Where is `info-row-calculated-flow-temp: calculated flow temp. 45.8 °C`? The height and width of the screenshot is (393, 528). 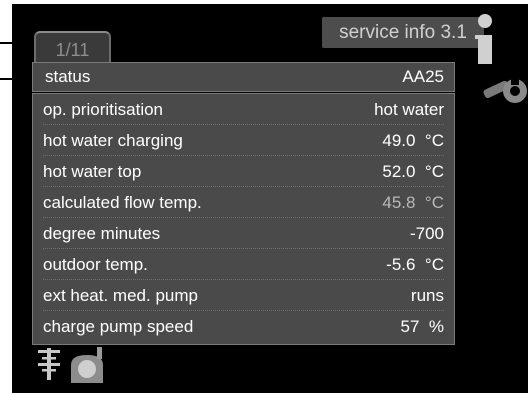
info-row-calculated-flow-temp: calculated flow temp. 45.8 °C is located at coordinates (243, 203).